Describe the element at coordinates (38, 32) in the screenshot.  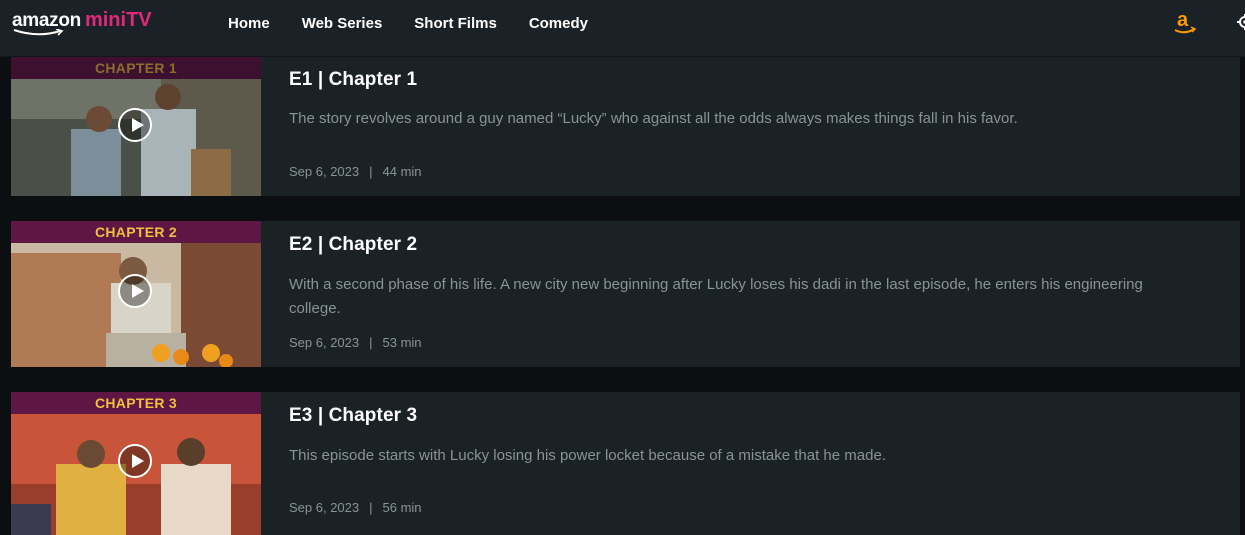
I see `amazon-smile-icon` at that location.